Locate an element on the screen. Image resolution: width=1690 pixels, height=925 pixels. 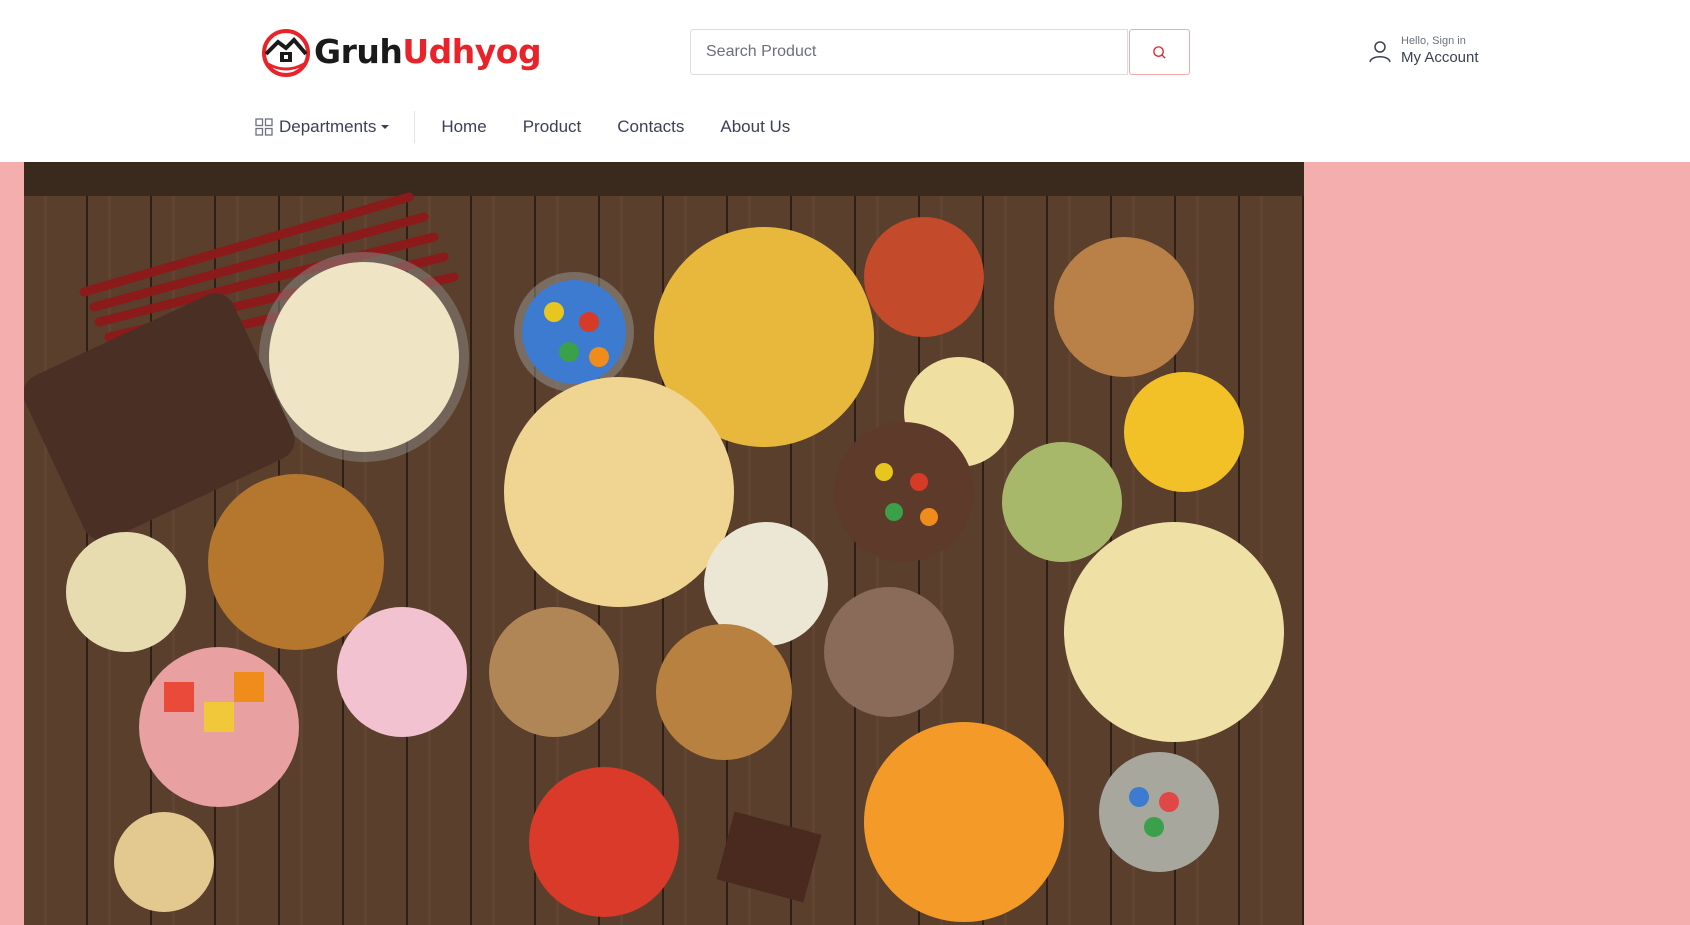
account-text: Hello, Sign in My Account is located at coordinates (1440, 51).